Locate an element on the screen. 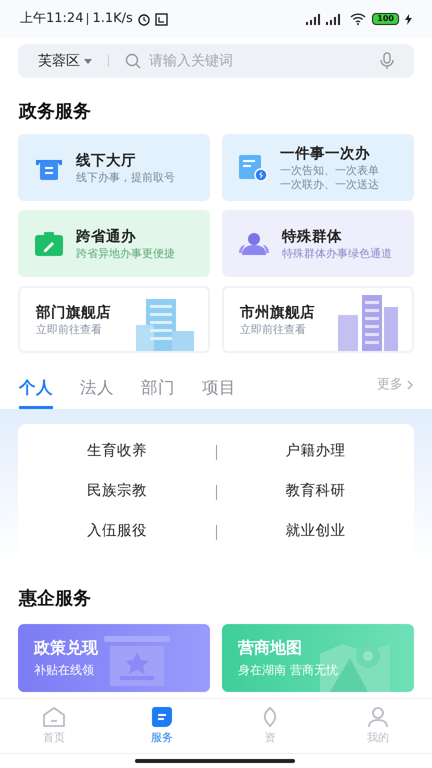  category-item: 户籍办理 is located at coordinates (315, 452).